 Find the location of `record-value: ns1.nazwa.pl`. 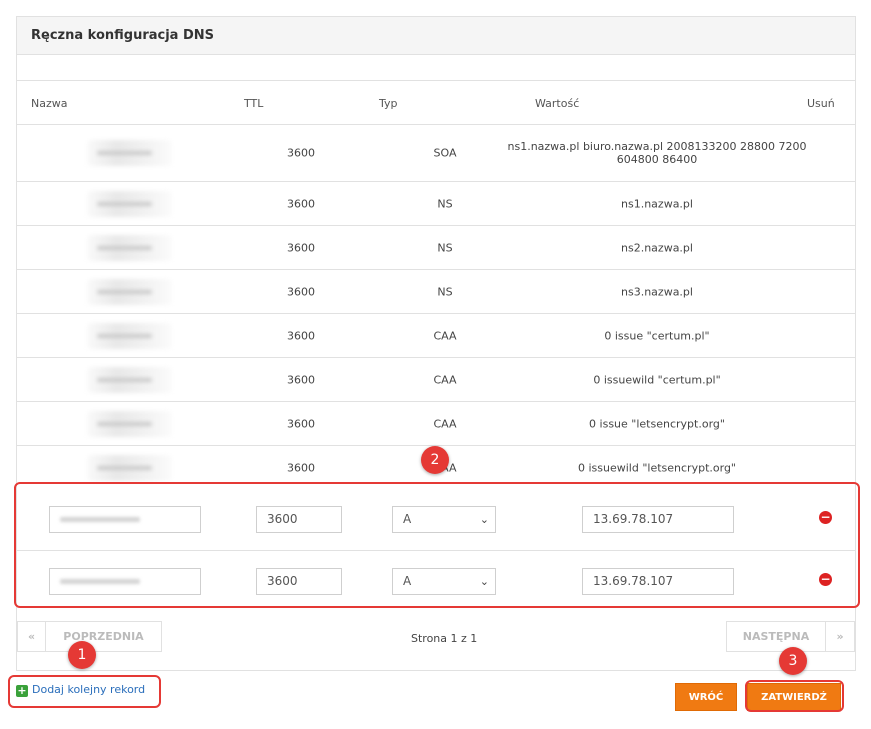

record-value: ns1.nazwa.pl is located at coordinates (657, 203).